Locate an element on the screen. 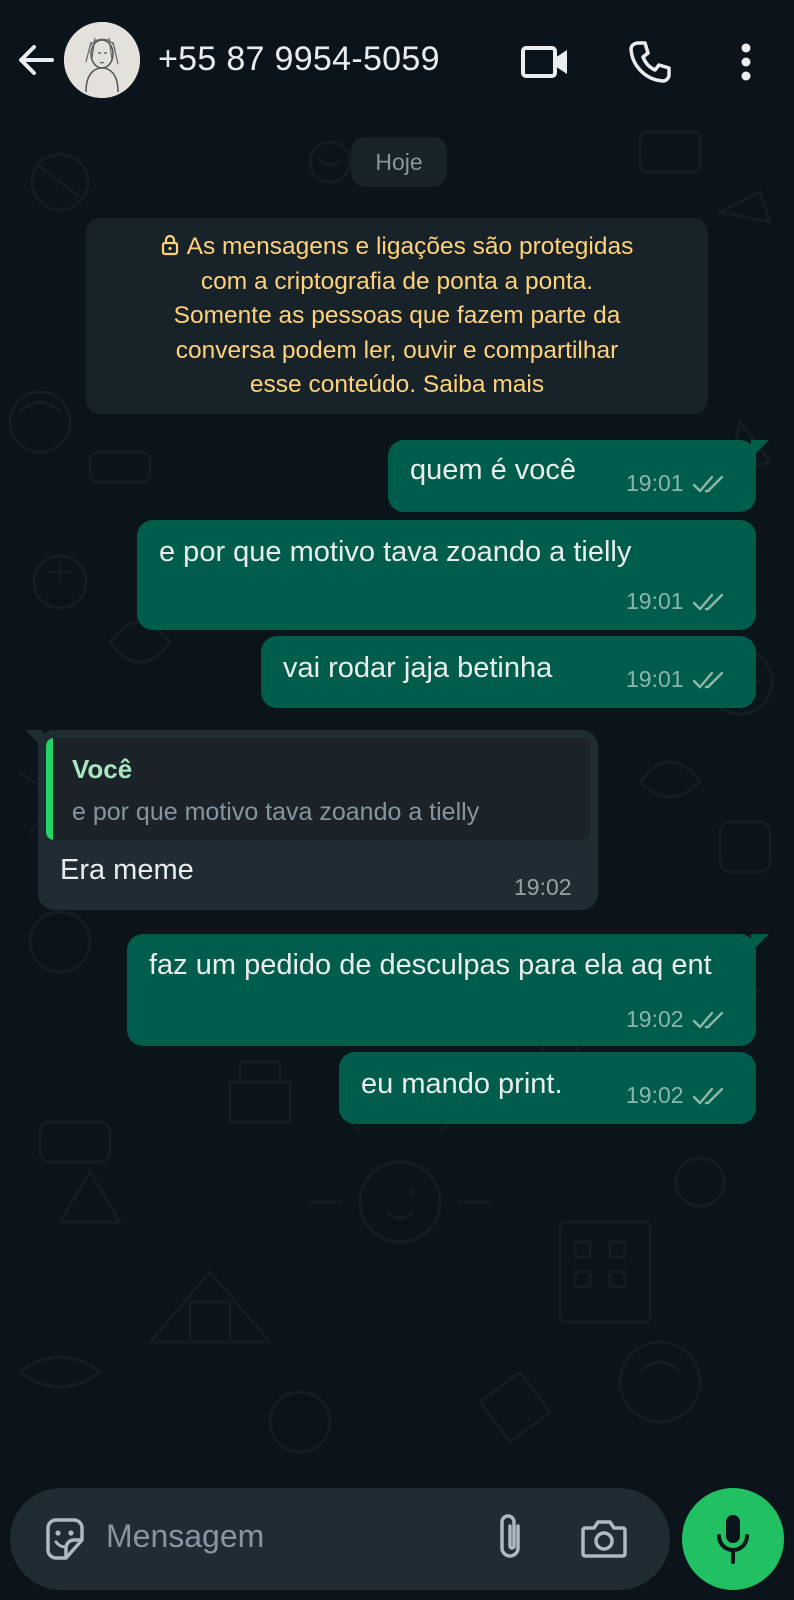 The width and height of the screenshot is (794, 1600). back-arrow-icon is located at coordinates (36, 60).